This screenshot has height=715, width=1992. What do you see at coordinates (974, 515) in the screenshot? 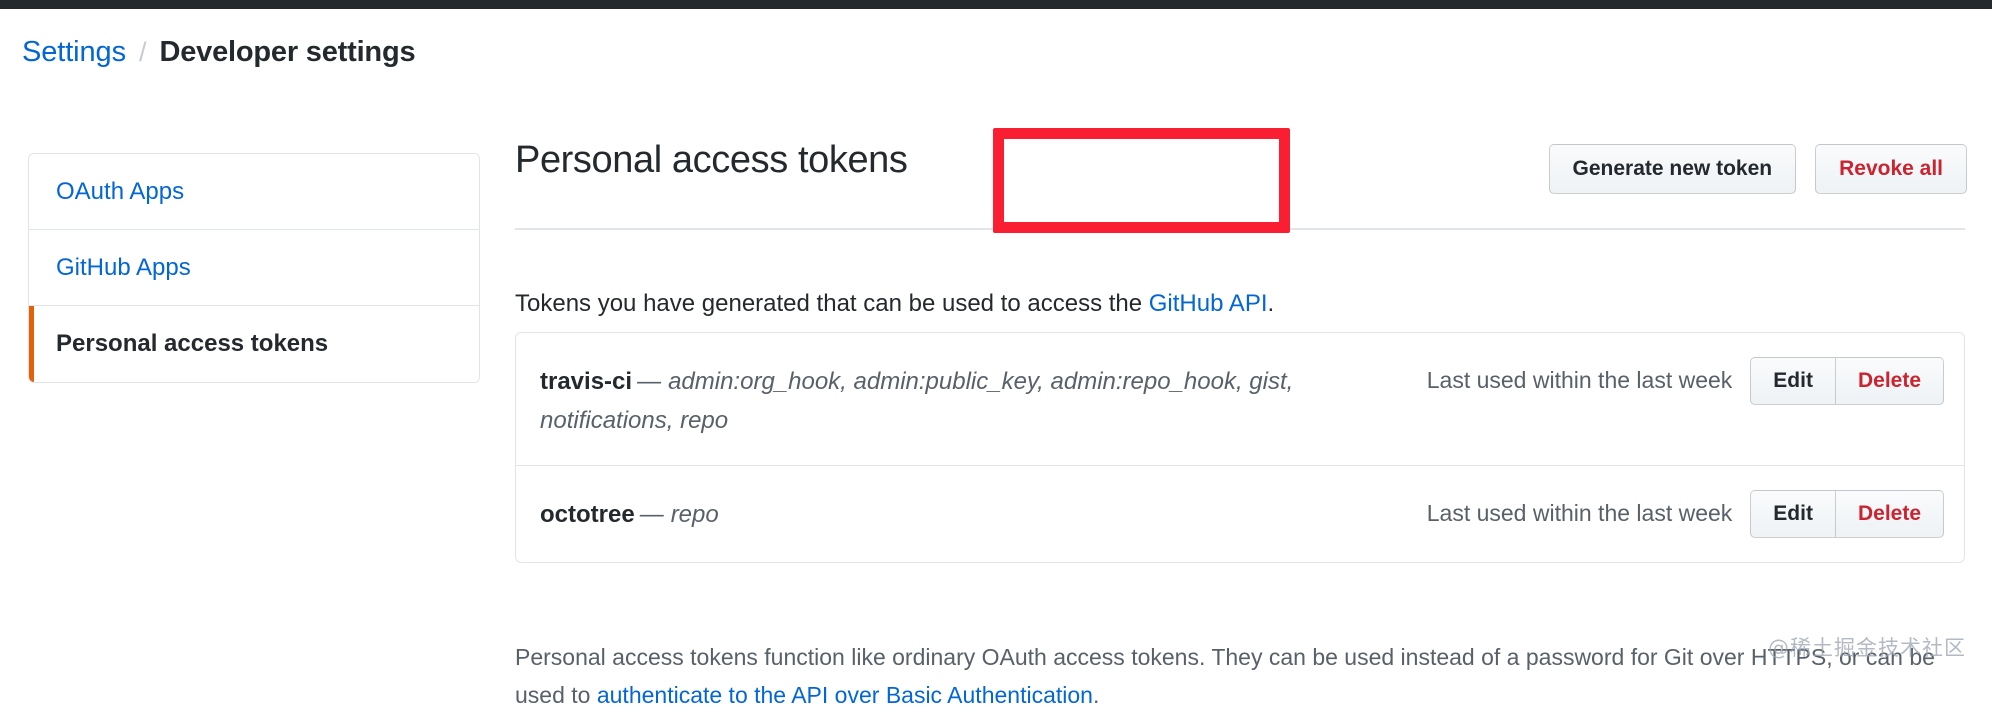
I see `token-description: octotree — repo` at bounding box center [974, 515].